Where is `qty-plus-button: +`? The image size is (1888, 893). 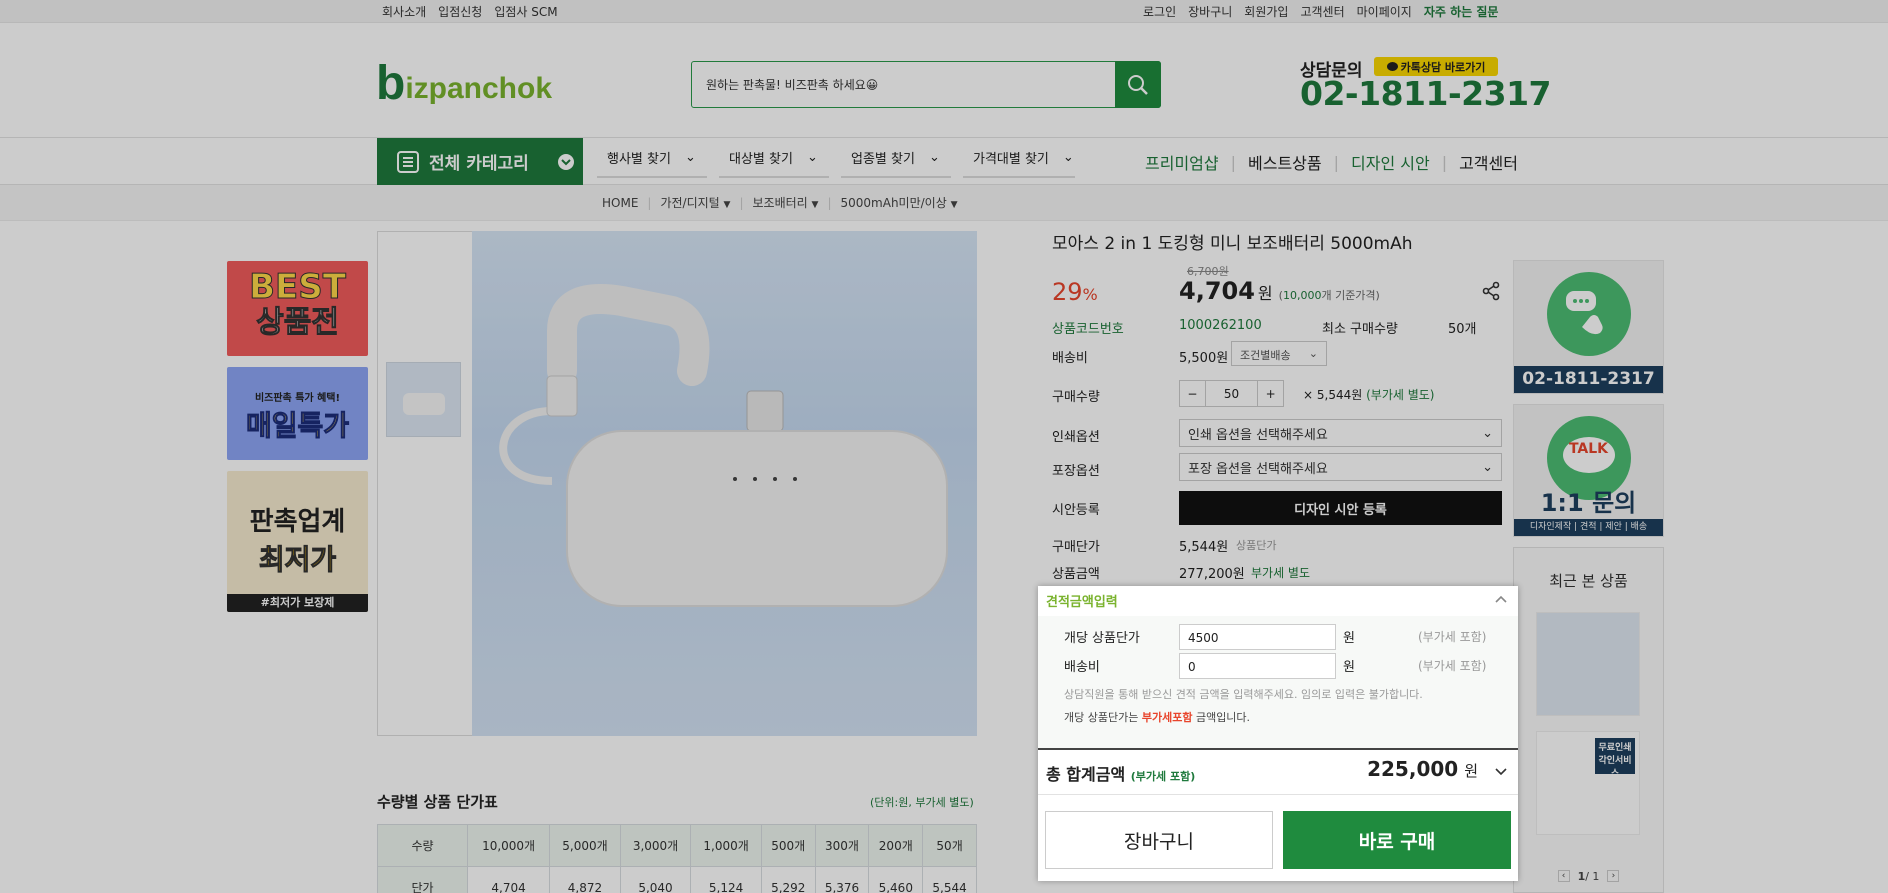
qty-plus-button: + is located at coordinates (1270, 393).